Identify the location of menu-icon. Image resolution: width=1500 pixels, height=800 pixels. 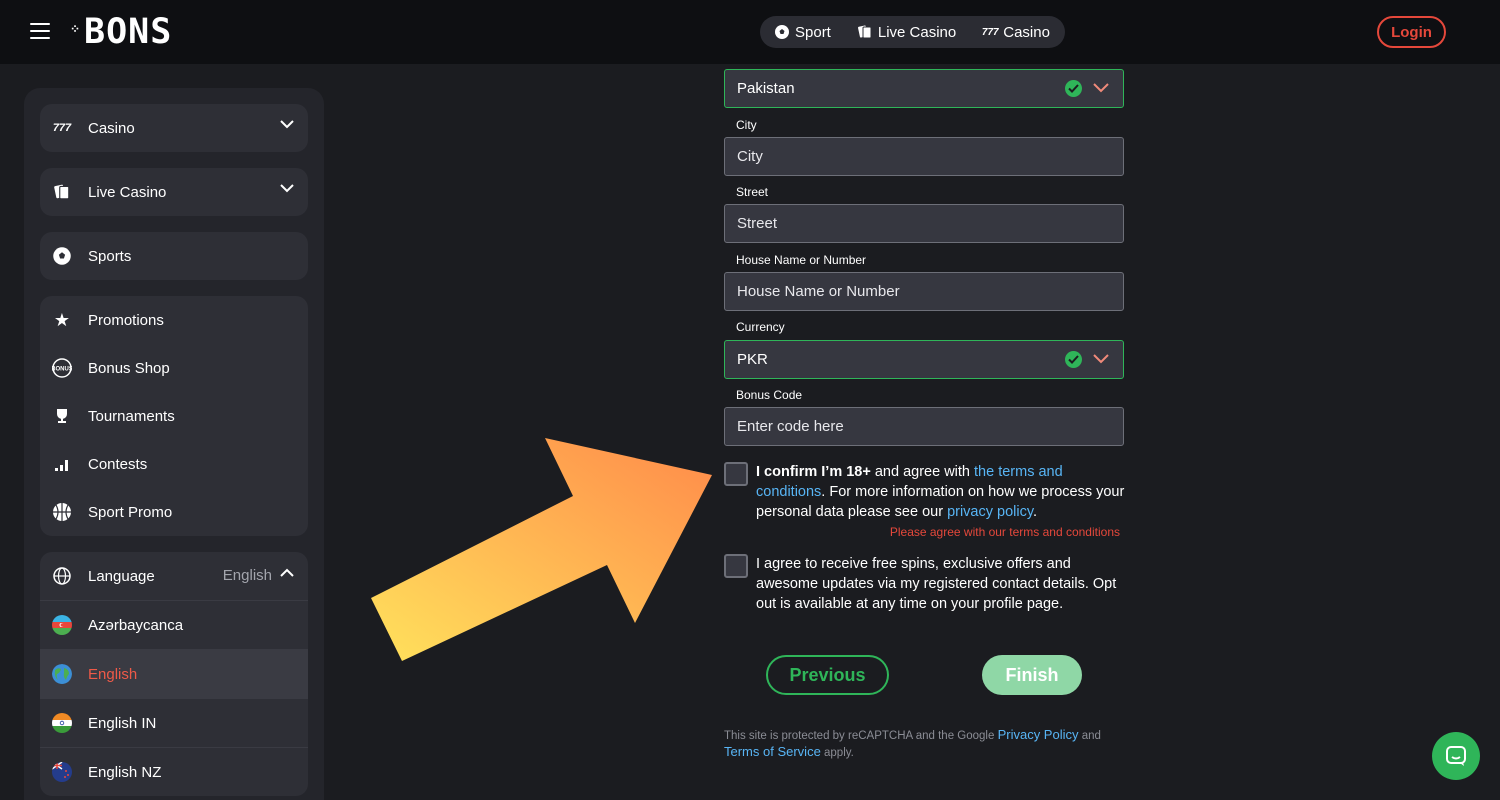
(40, 32).